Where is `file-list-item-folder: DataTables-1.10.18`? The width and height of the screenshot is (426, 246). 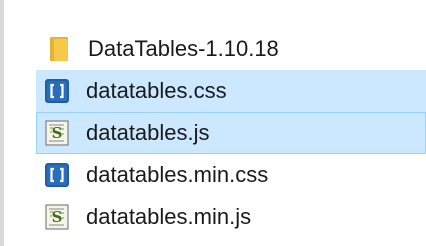
file-list-item-folder: DataTables-1.10.18 is located at coordinates (216, 49).